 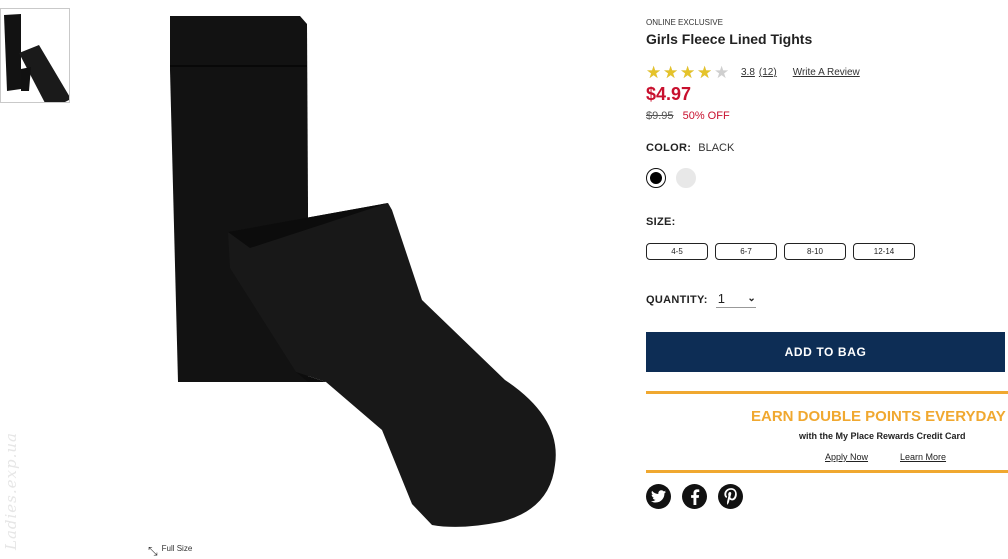 I want to click on size-button-6-7: 6-7, so click(x=746, y=251).